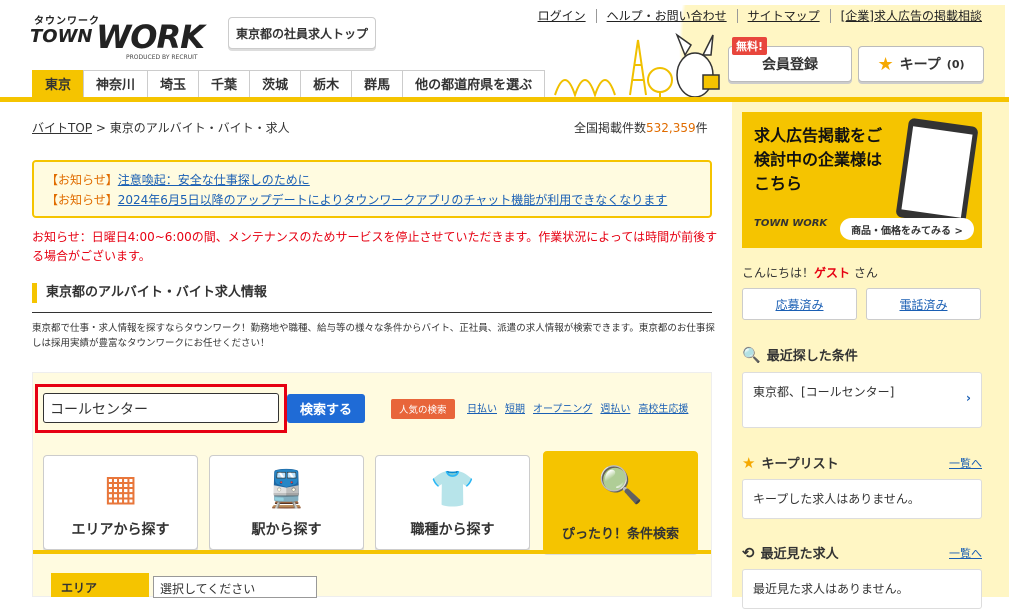 This screenshot has height=609, width=1009. Describe the element at coordinates (965, 463) in the screenshot. I see `keep-list-link: 一覧へ` at that location.